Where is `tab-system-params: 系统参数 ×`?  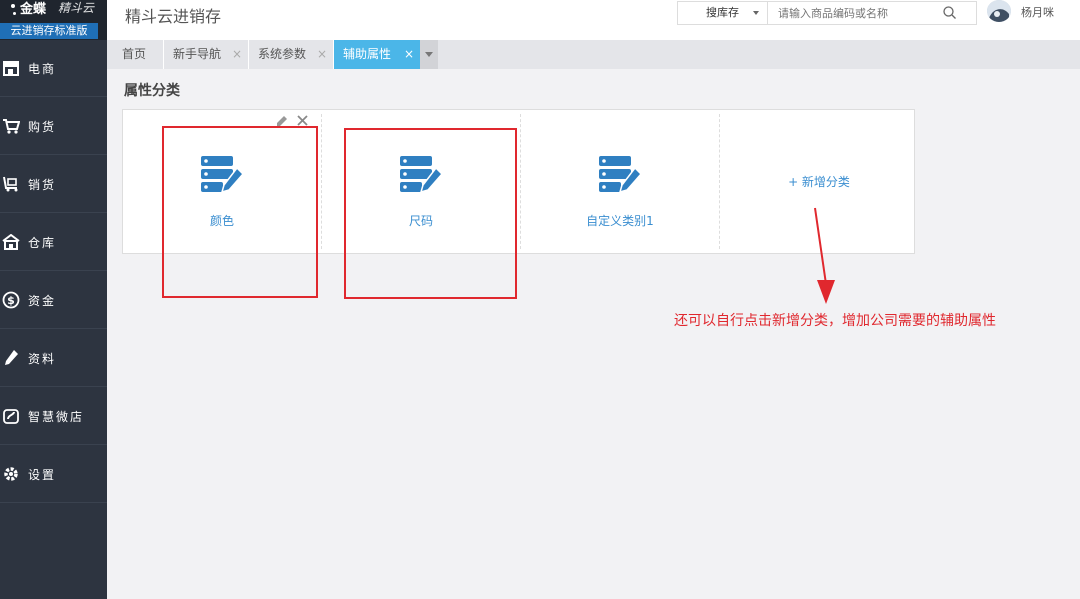
tab-system-params: 系统参数 × is located at coordinates (291, 54).